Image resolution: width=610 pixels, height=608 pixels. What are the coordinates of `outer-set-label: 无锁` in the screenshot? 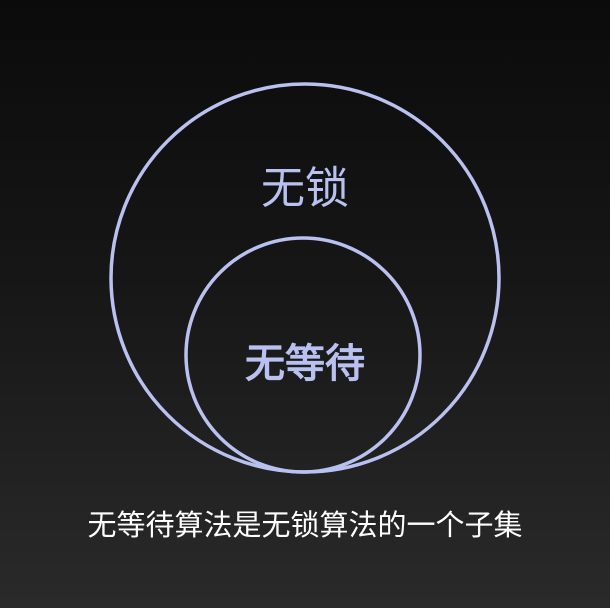 It's located at (305, 188).